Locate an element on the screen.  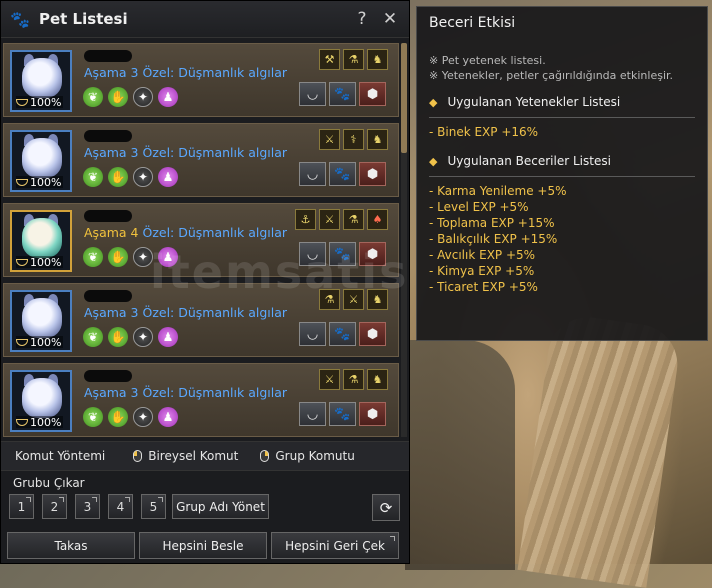
group-2-button: 2 is located at coordinates (54, 506).